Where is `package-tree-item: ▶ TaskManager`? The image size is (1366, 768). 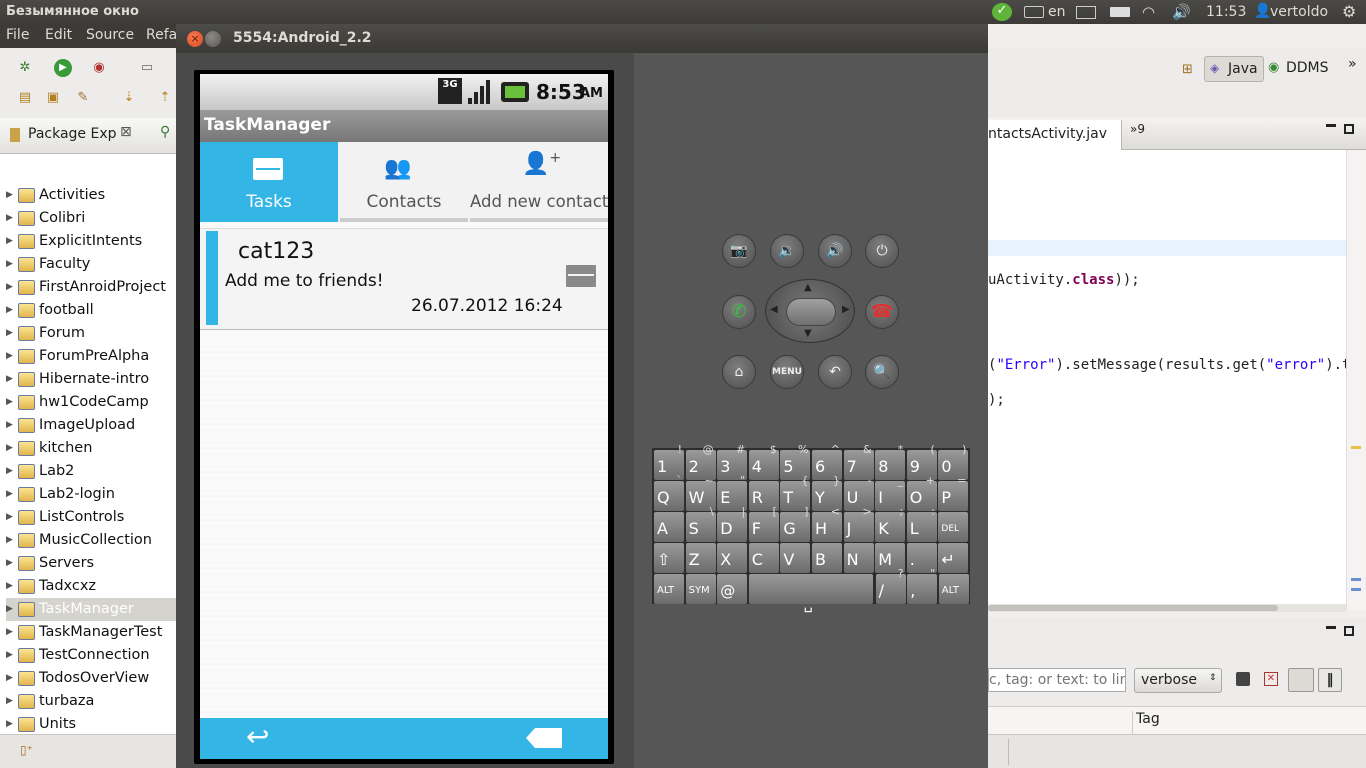 package-tree-item: ▶ TaskManager is located at coordinates (91, 609).